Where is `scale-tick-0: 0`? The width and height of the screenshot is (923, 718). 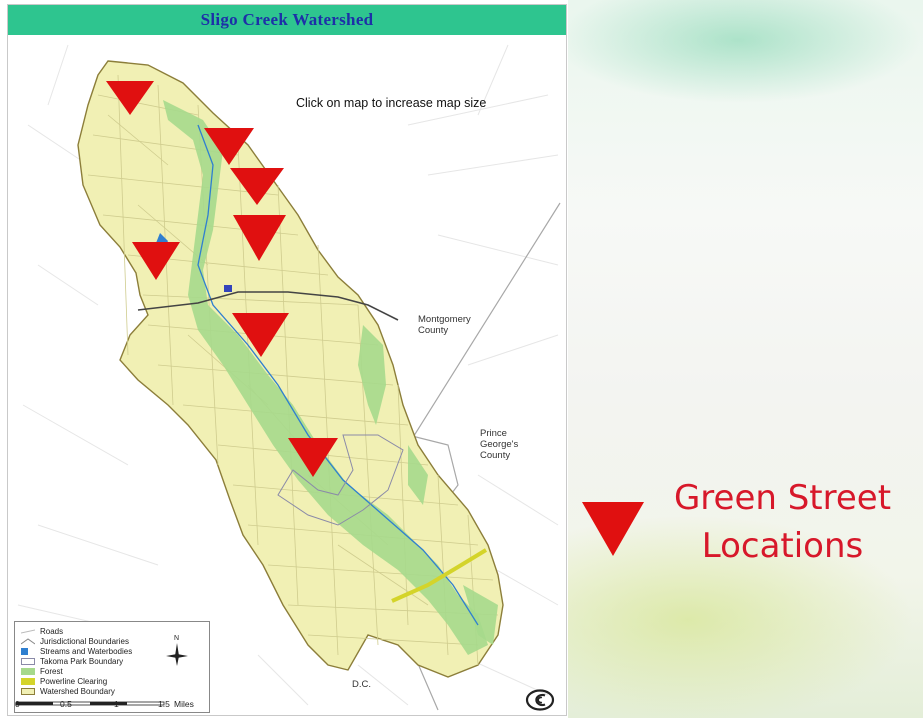
scale-tick-0: 0 is located at coordinates (17, 704).